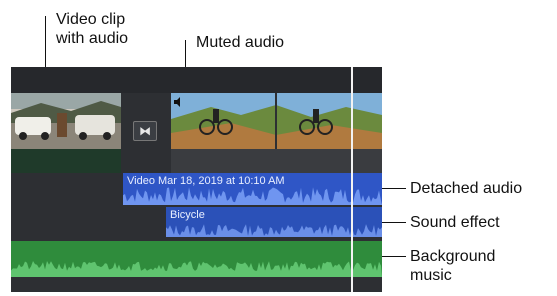 The height and width of the screenshot is (296, 557). What do you see at coordinates (196, 259) in the screenshot?
I see `background-music-clip` at bounding box center [196, 259].